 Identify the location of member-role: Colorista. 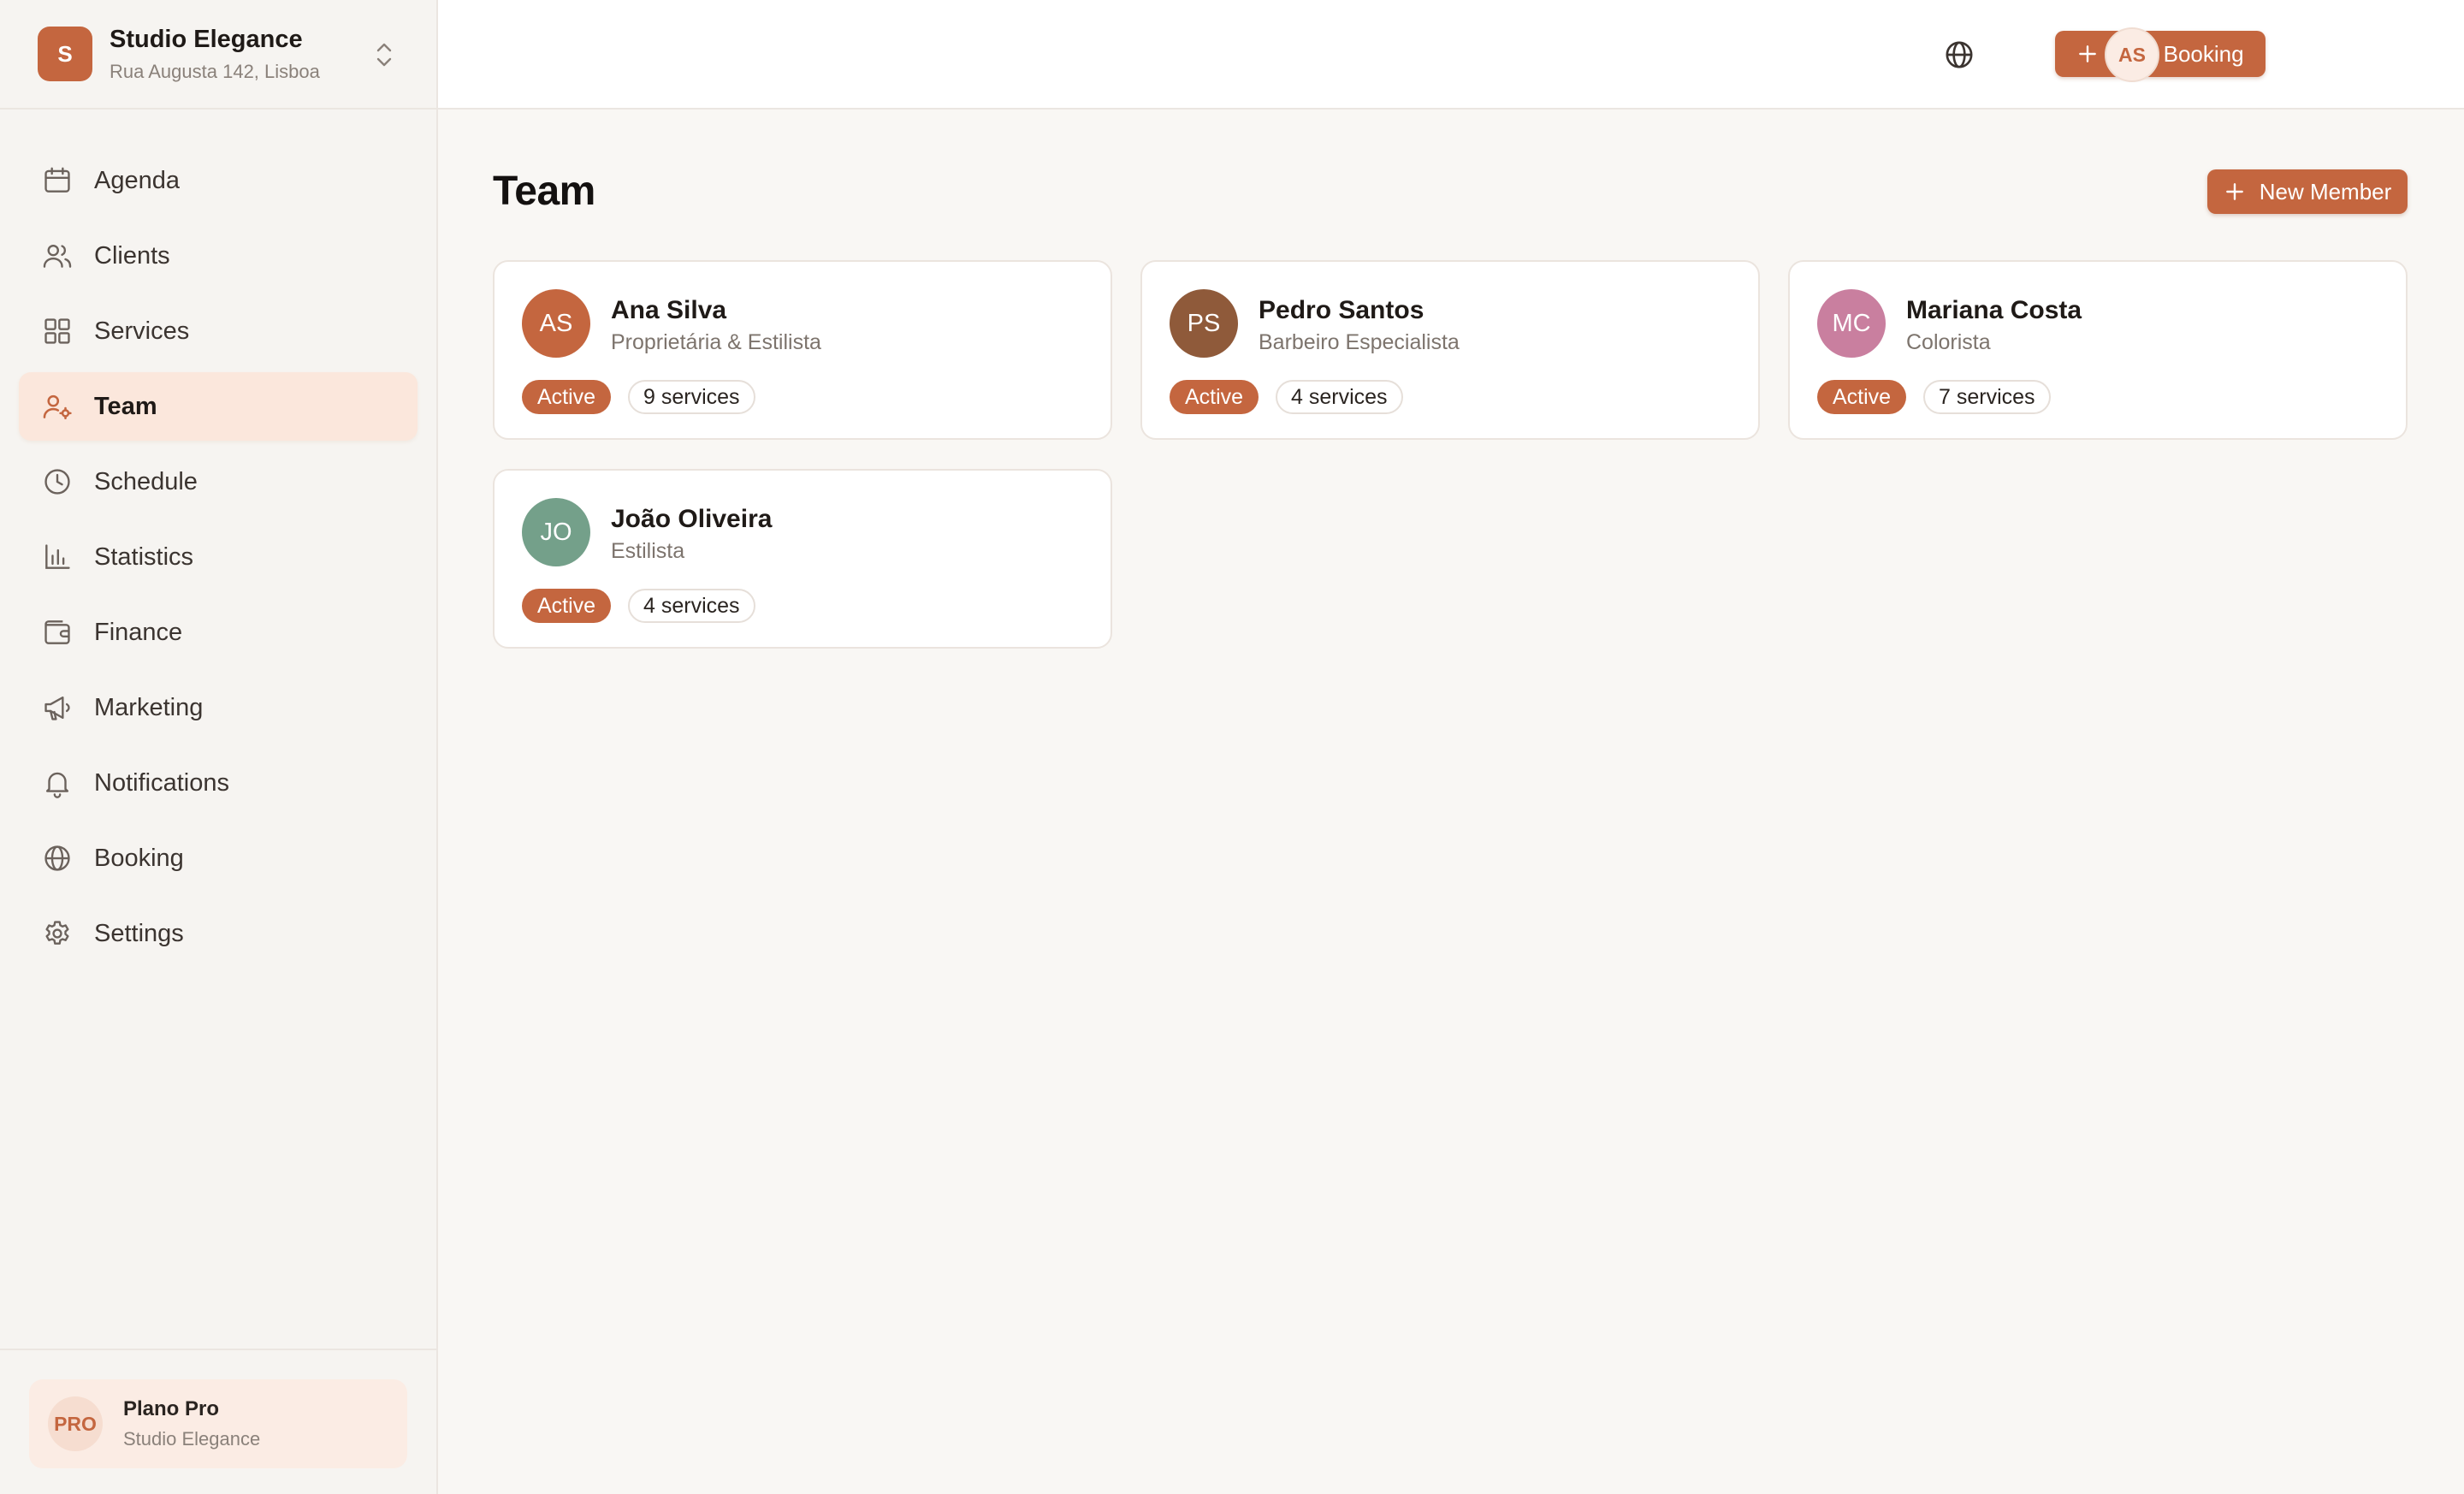
(1948, 342).